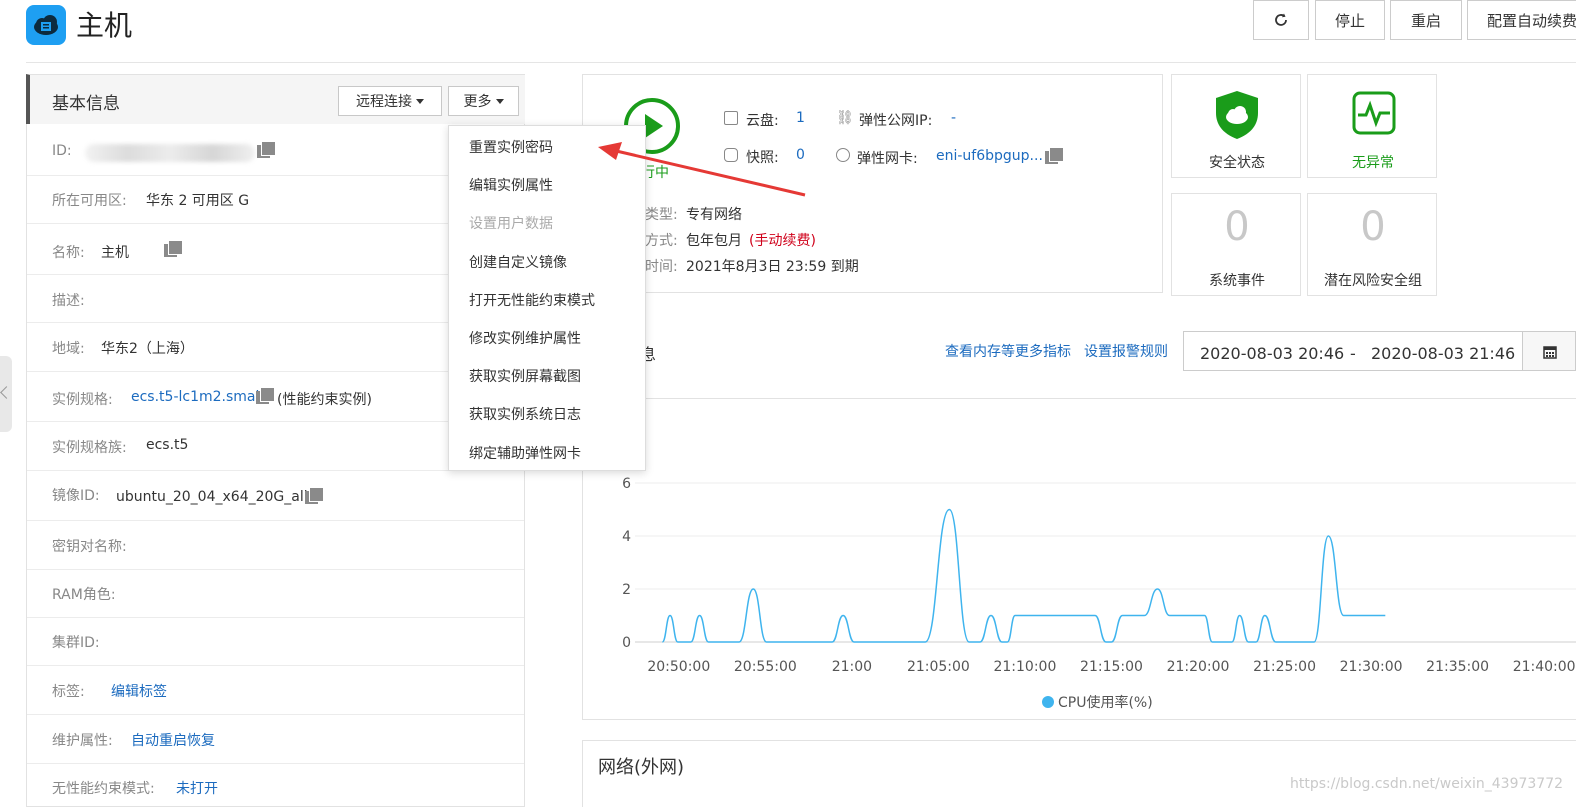  I want to click on zone-value: 华东 2 可用区 G, so click(198, 201).